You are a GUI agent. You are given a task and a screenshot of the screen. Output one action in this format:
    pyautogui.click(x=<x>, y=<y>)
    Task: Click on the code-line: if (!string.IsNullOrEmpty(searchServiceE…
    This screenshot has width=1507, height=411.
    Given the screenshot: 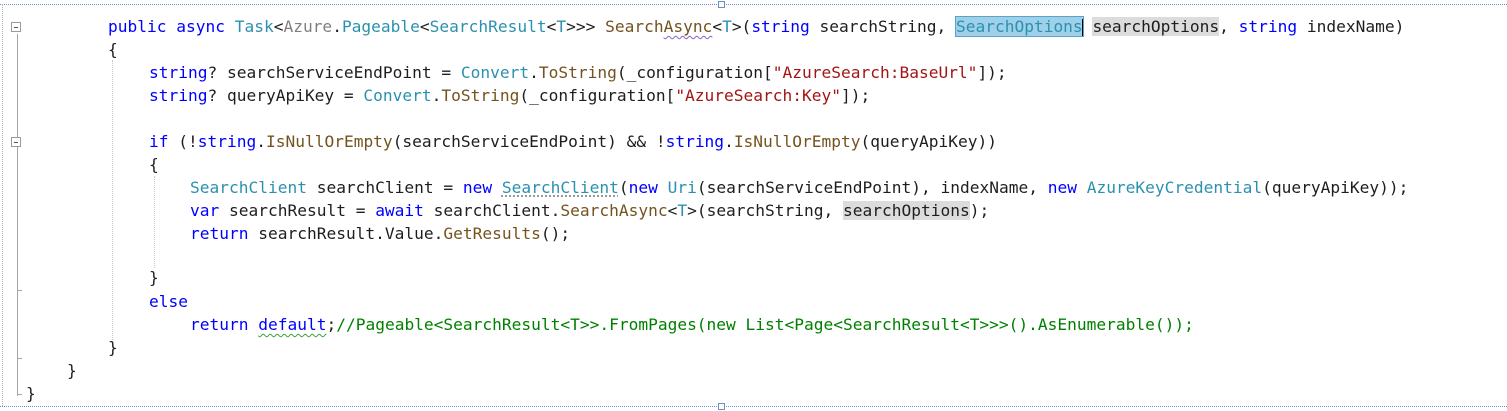 What is the action you would take?
    pyautogui.click(x=573, y=141)
    